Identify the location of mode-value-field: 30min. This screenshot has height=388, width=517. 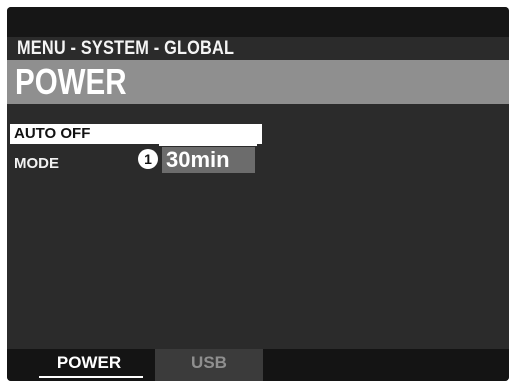
(208, 160).